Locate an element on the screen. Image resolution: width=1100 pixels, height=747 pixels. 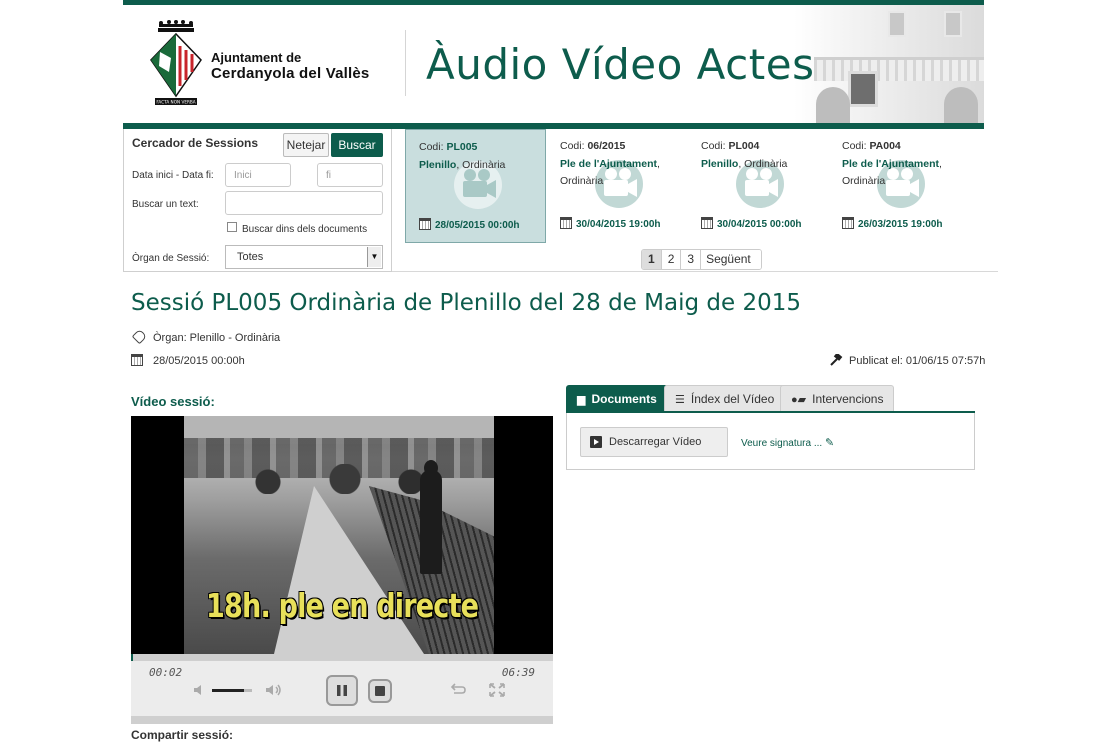
session-organ-row: Òrgan: Plenillo - Ordinària is located at coordinates (206, 336).